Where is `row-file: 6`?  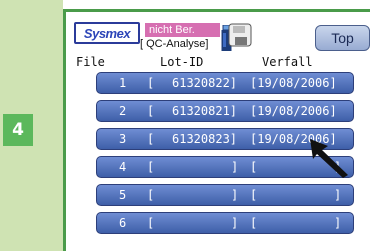 row-file: 6 is located at coordinates (123, 223).